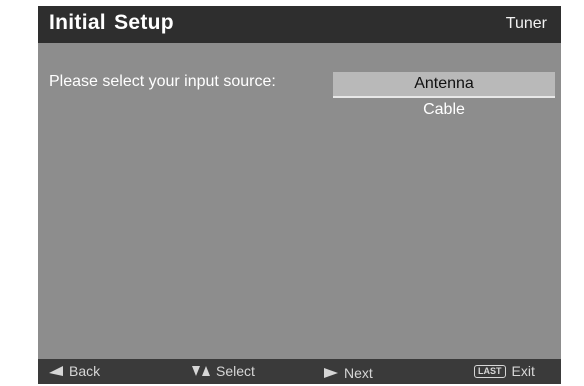  I want to click on input-source-list: Antenna Cable, so click(444, 97).